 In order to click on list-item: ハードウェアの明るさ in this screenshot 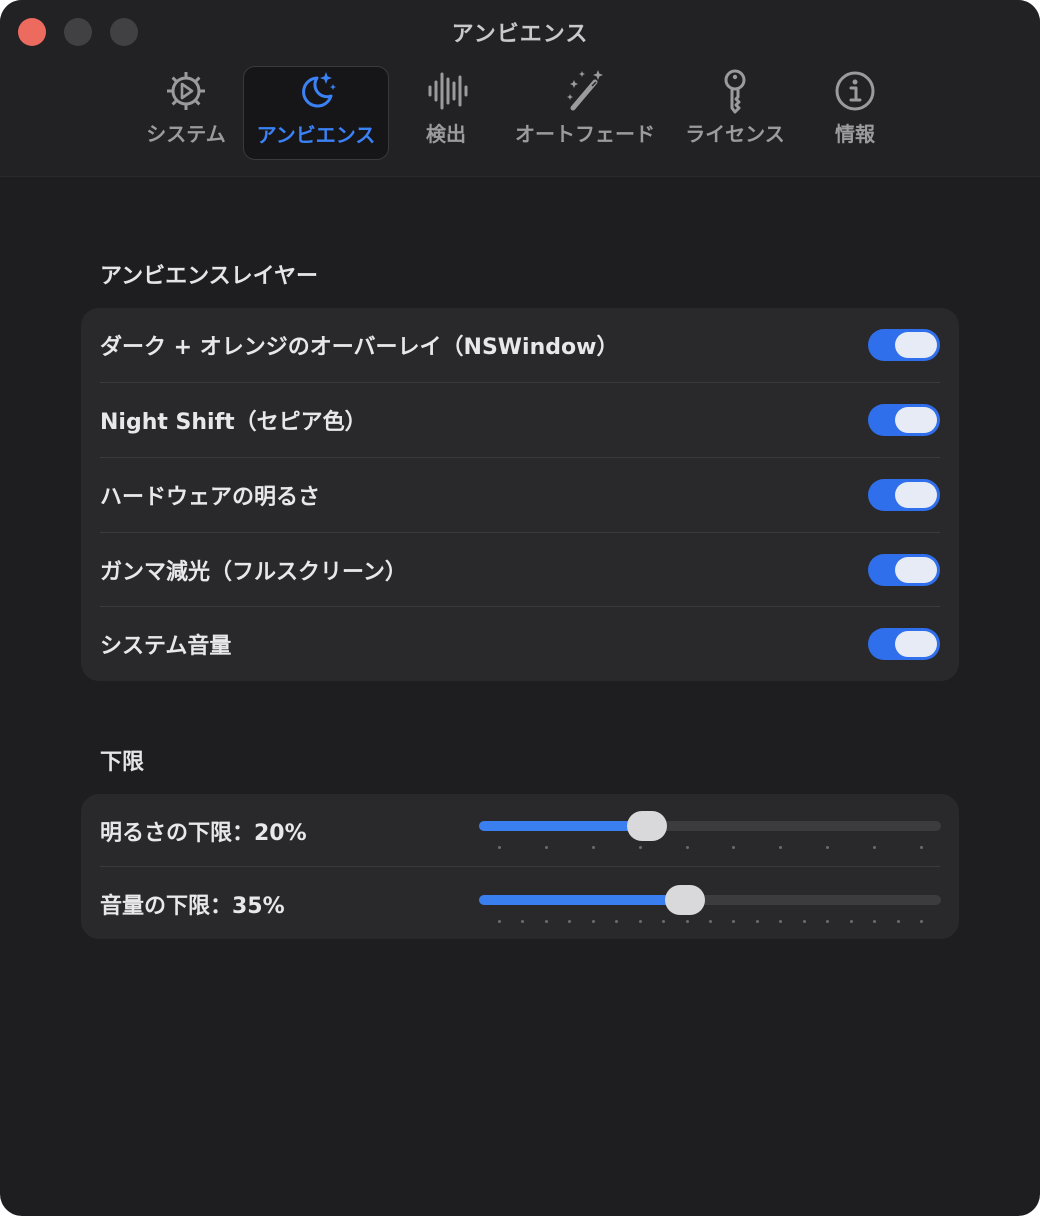, I will do `click(520, 495)`.